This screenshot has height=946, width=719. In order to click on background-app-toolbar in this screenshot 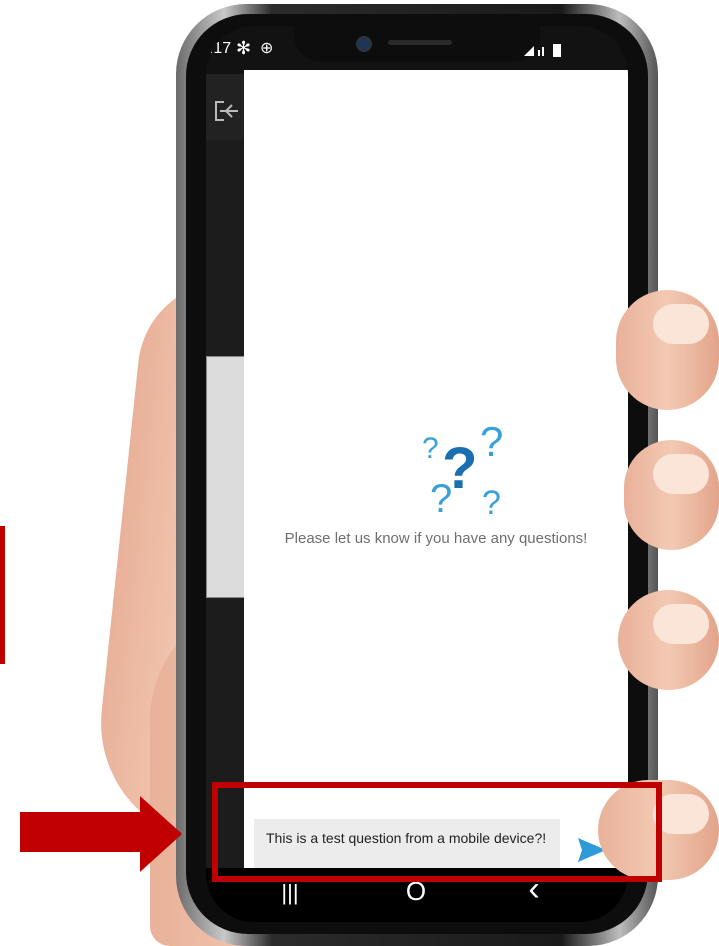, I will do `click(225, 107)`.